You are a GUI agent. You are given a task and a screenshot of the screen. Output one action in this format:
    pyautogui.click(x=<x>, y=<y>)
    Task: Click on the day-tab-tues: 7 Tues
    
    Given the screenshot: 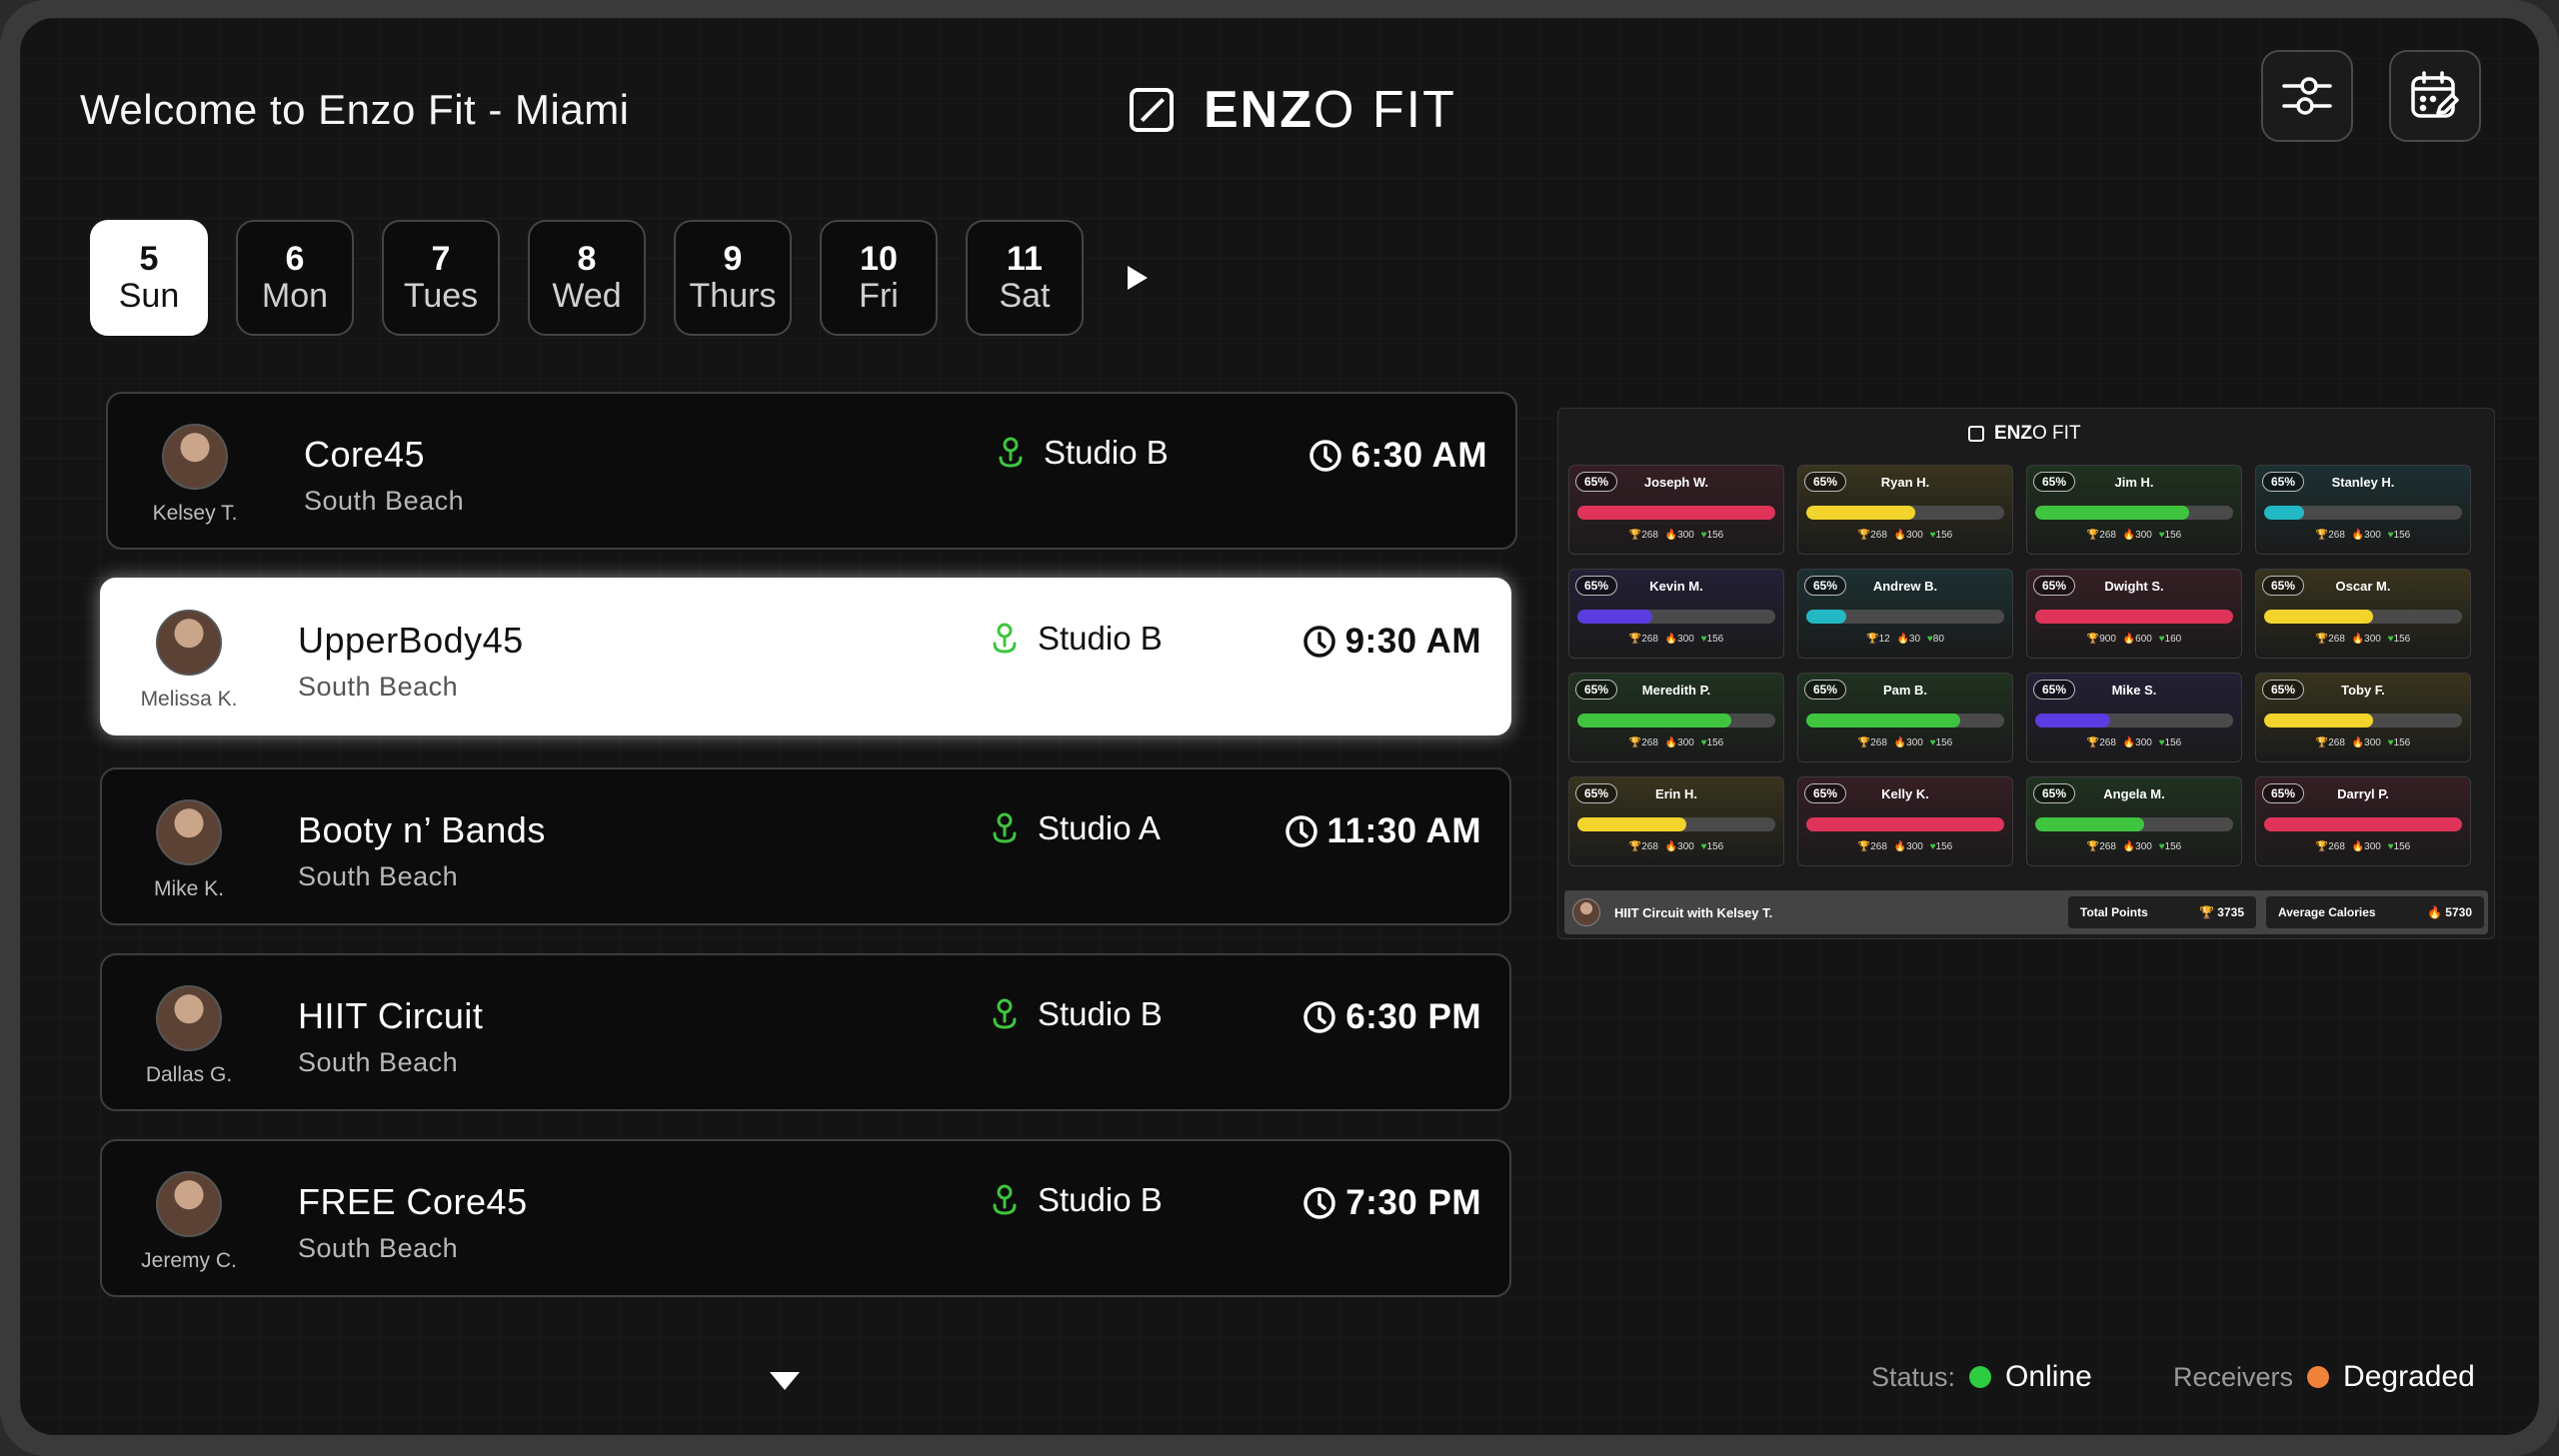 What is the action you would take?
    pyautogui.click(x=441, y=278)
    